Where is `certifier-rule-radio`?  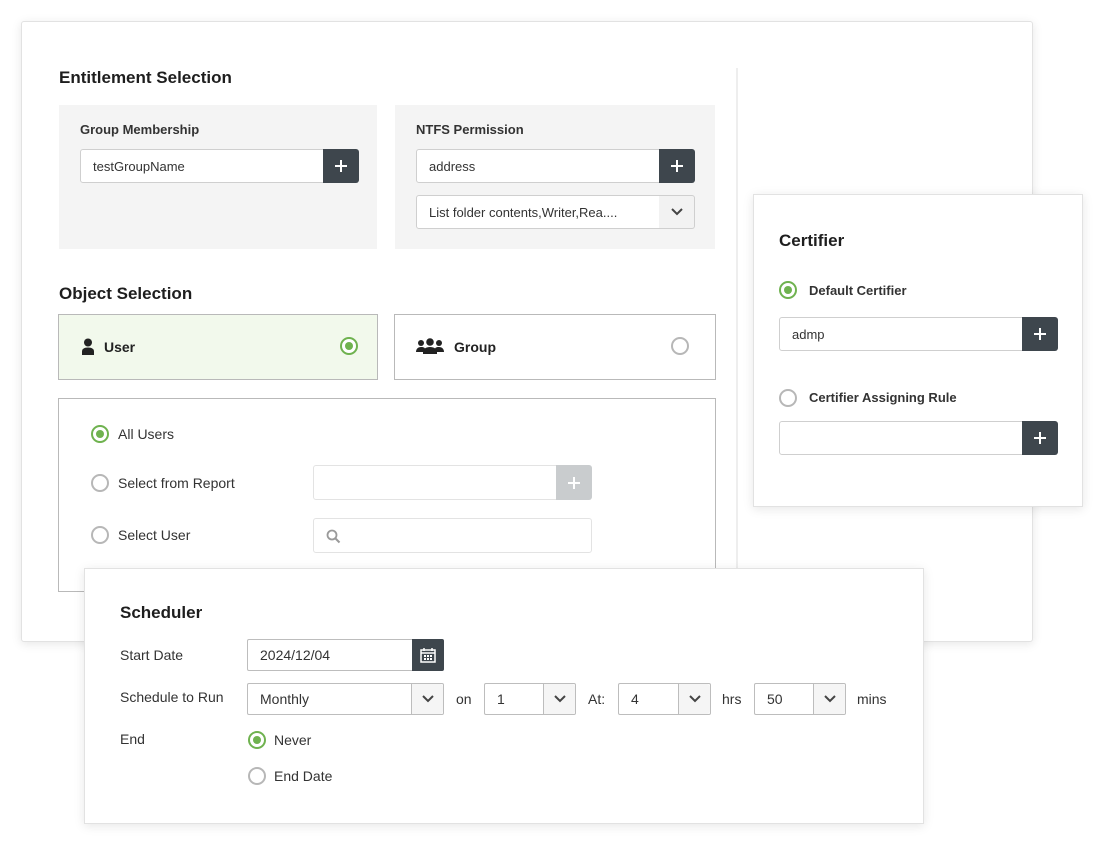
certifier-rule-radio is located at coordinates (788, 398).